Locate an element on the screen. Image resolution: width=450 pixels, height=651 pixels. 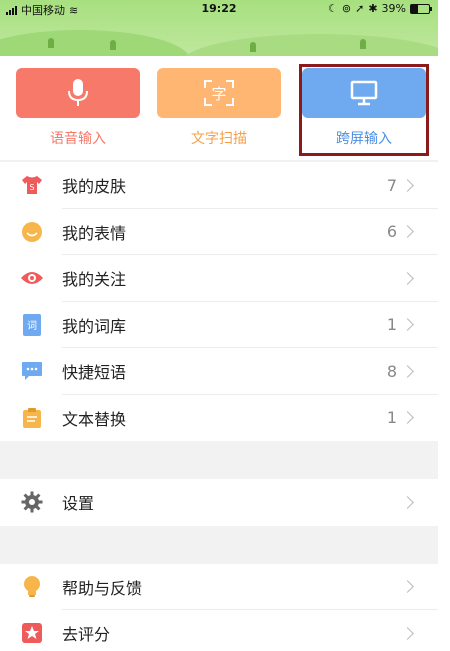
battery-percent: 39% is located at coordinates (393, 8).